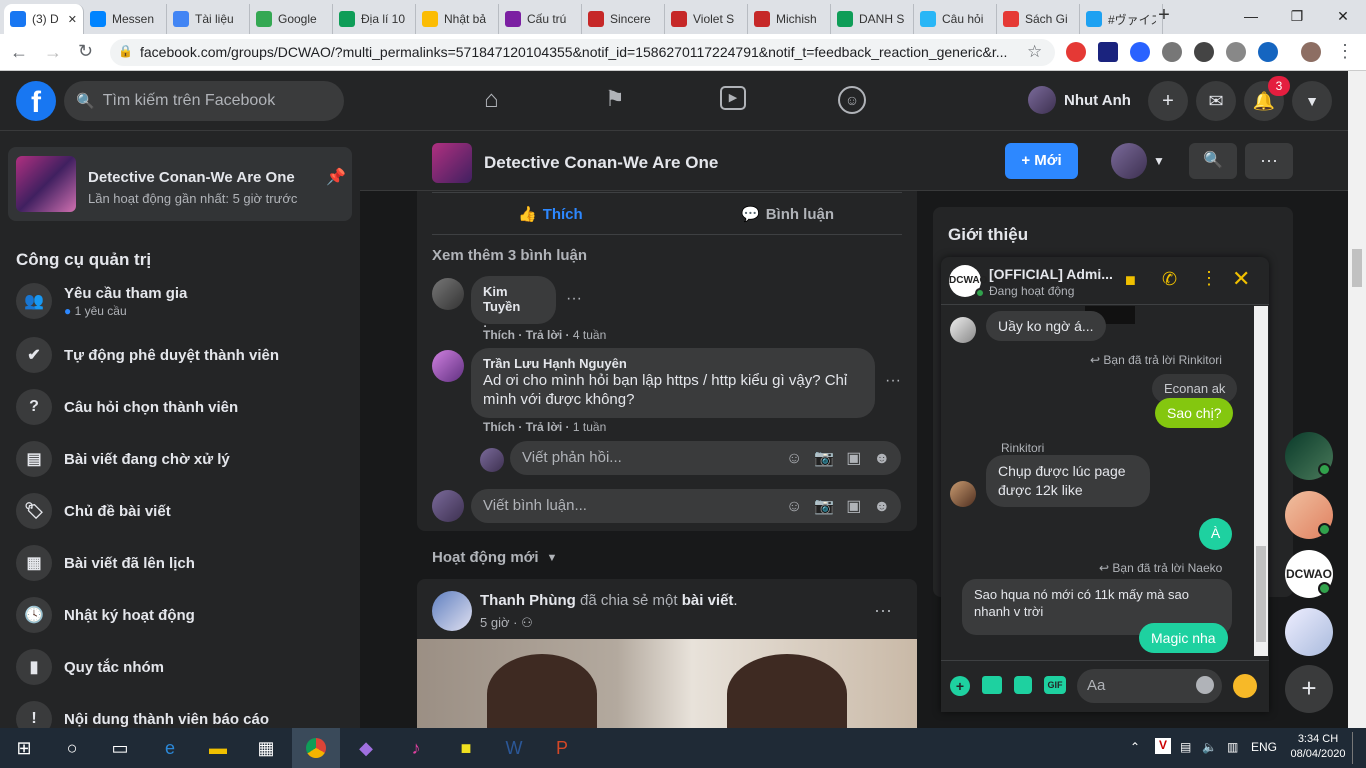  I want to click on music-app-icon: ♪, so click(416, 748).